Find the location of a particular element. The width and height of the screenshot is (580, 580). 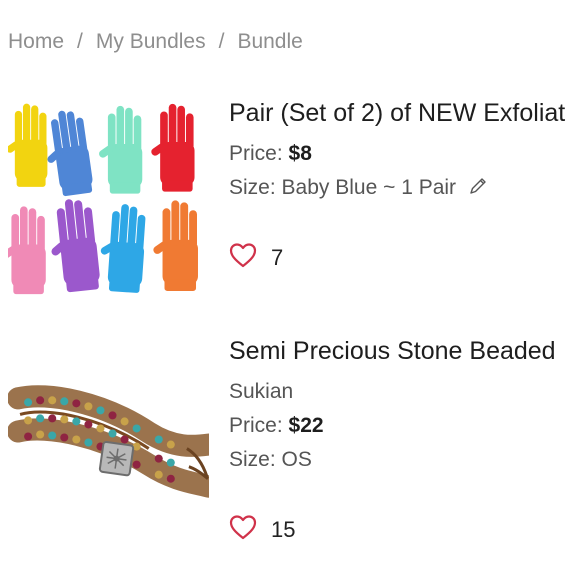

product-image-gloves is located at coordinates (108, 198).